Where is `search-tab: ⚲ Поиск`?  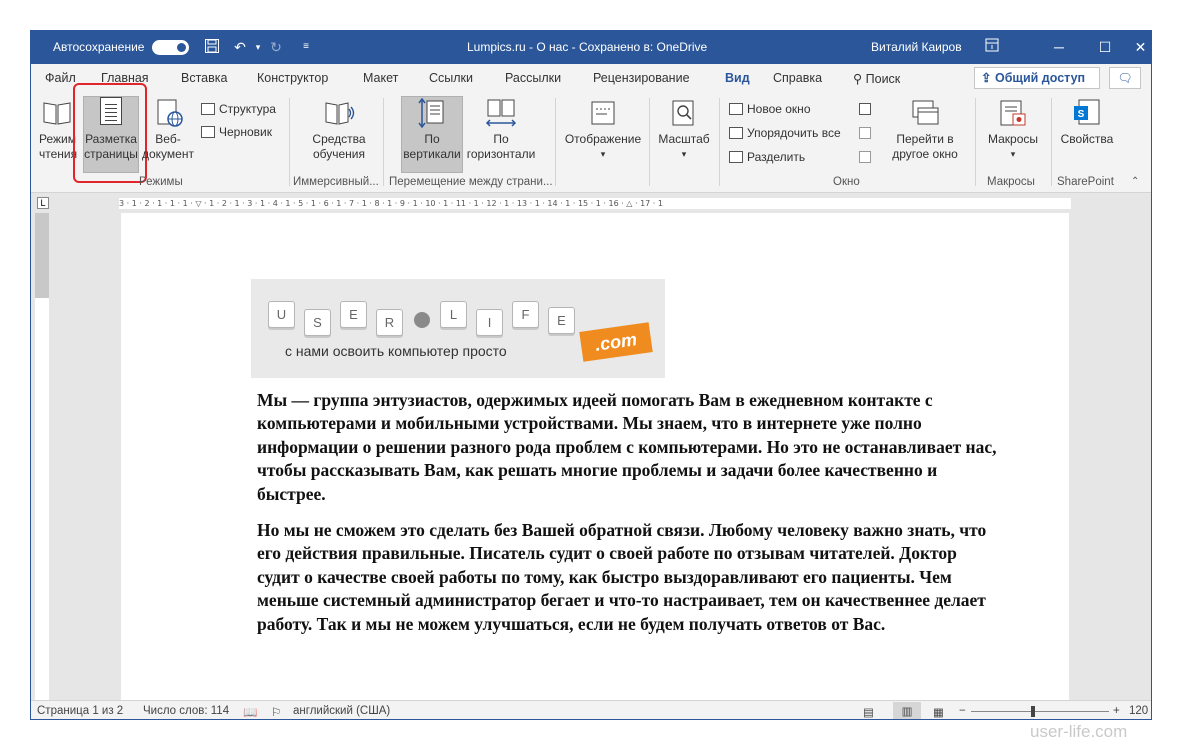
search-tab: ⚲ Поиск is located at coordinates (876, 78).